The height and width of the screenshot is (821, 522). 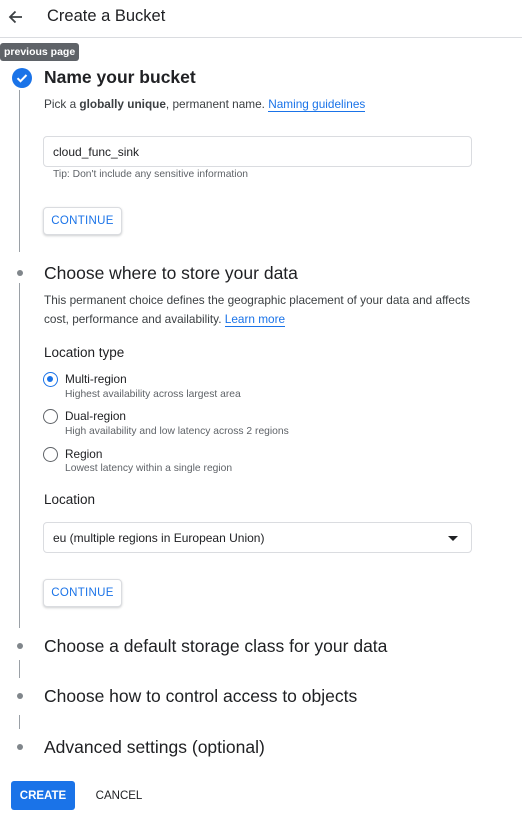 What do you see at coordinates (171, 273) in the screenshot?
I see `step-title-location: Choose where to store your data` at bounding box center [171, 273].